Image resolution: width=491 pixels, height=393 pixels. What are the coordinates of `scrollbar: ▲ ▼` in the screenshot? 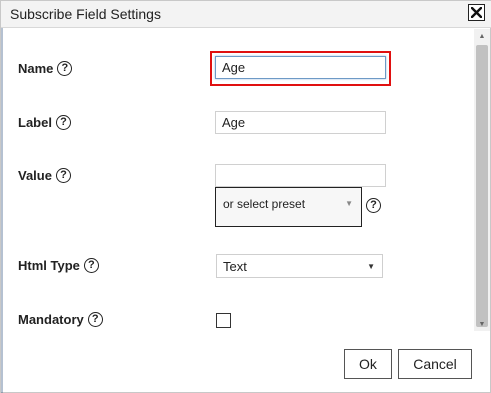 It's located at (482, 180).